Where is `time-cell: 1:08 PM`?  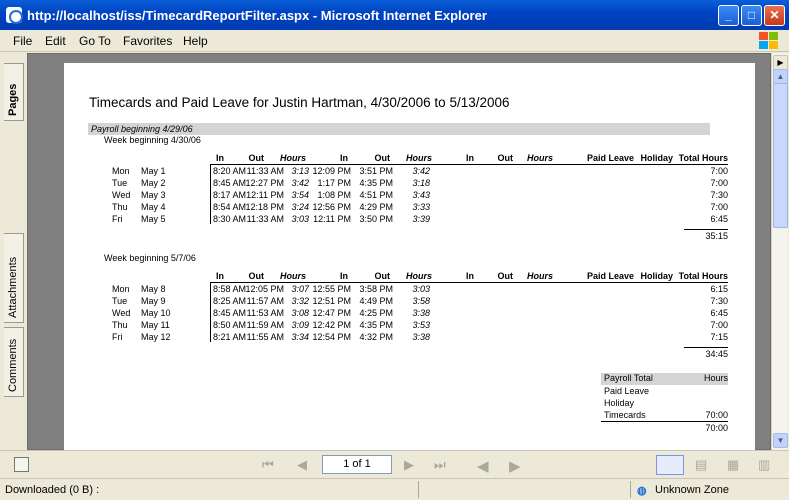
time-cell: 1:08 PM is located at coordinates (334, 195).